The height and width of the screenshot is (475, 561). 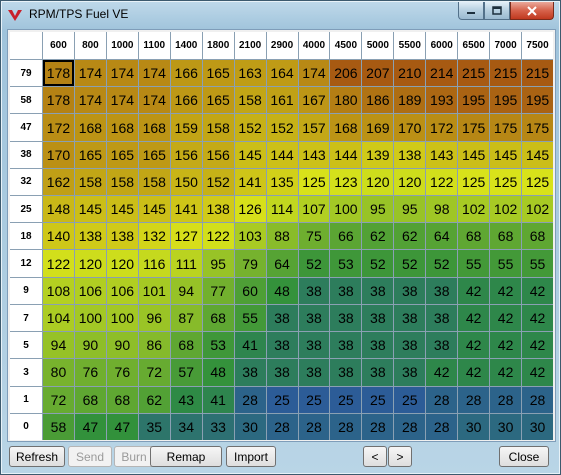 What do you see at coordinates (122, 45) in the screenshot?
I see `rpm-header: 1000` at bounding box center [122, 45].